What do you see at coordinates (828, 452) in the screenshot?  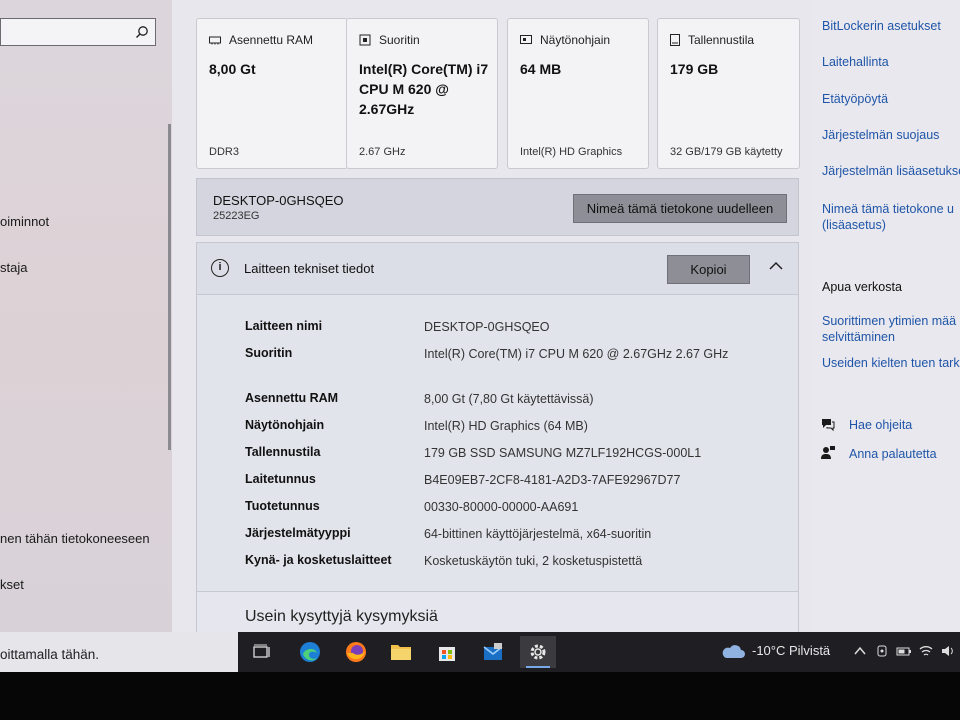 I see `feedback-icon` at bounding box center [828, 452].